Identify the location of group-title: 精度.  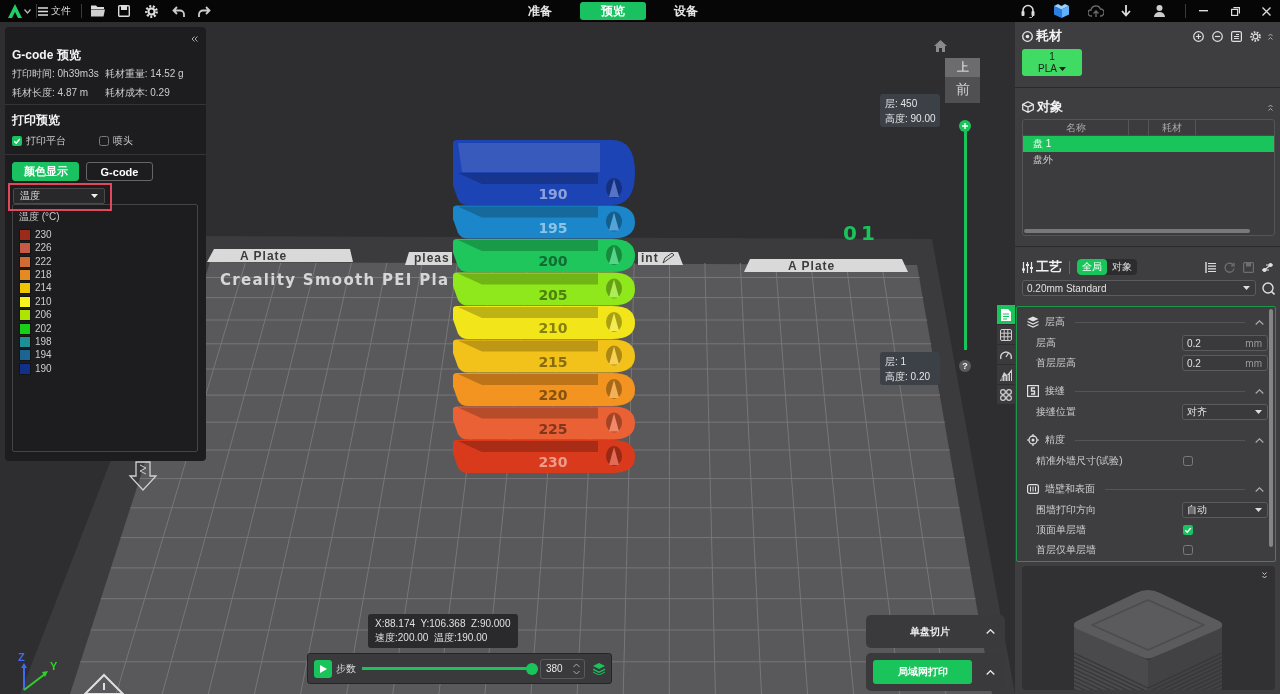
(1055, 440).